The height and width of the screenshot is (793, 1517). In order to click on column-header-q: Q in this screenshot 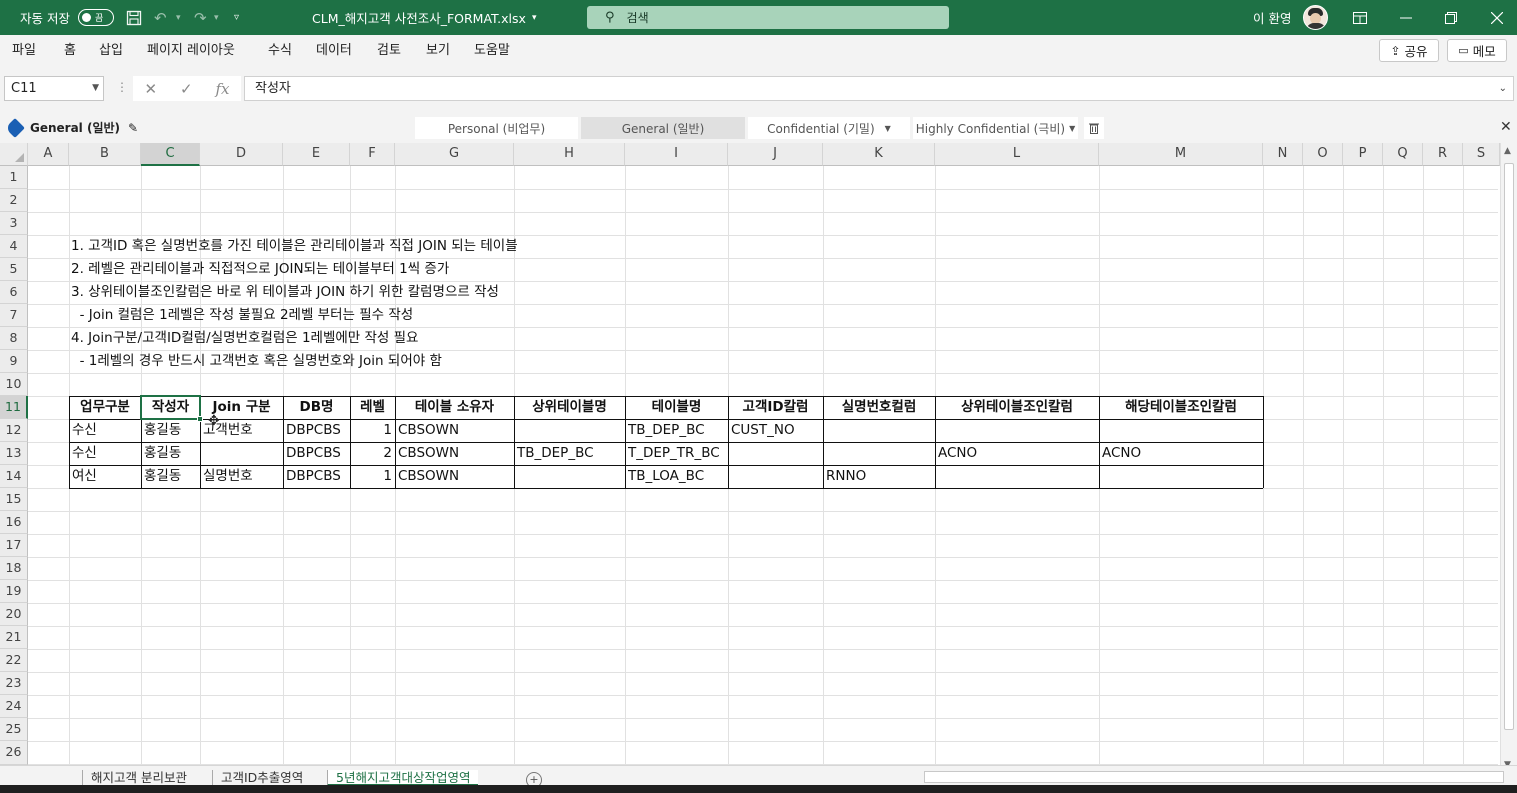, I will do `click(1403, 154)`.